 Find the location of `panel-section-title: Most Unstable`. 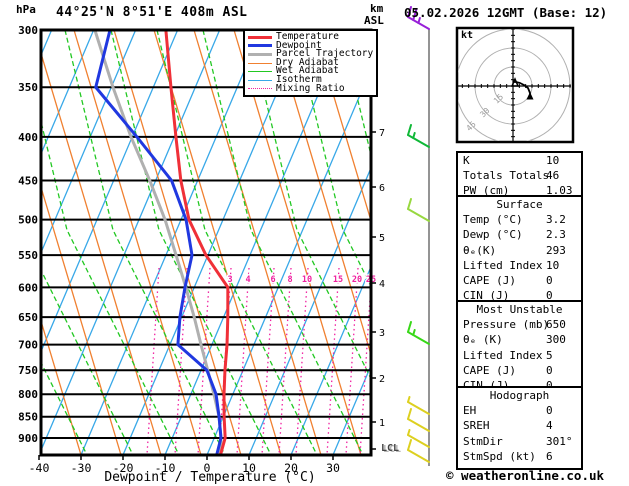

panel-section-title: Most Unstable is located at coordinates (519, 309).